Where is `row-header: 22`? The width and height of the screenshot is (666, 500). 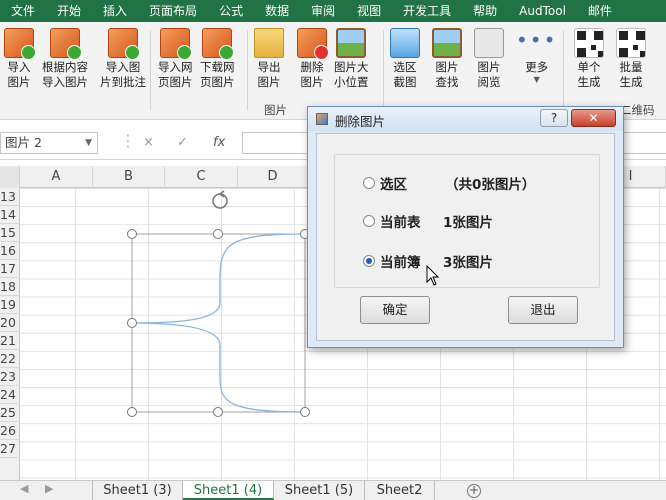
row-header: 22 is located at coordinates (10, 359).